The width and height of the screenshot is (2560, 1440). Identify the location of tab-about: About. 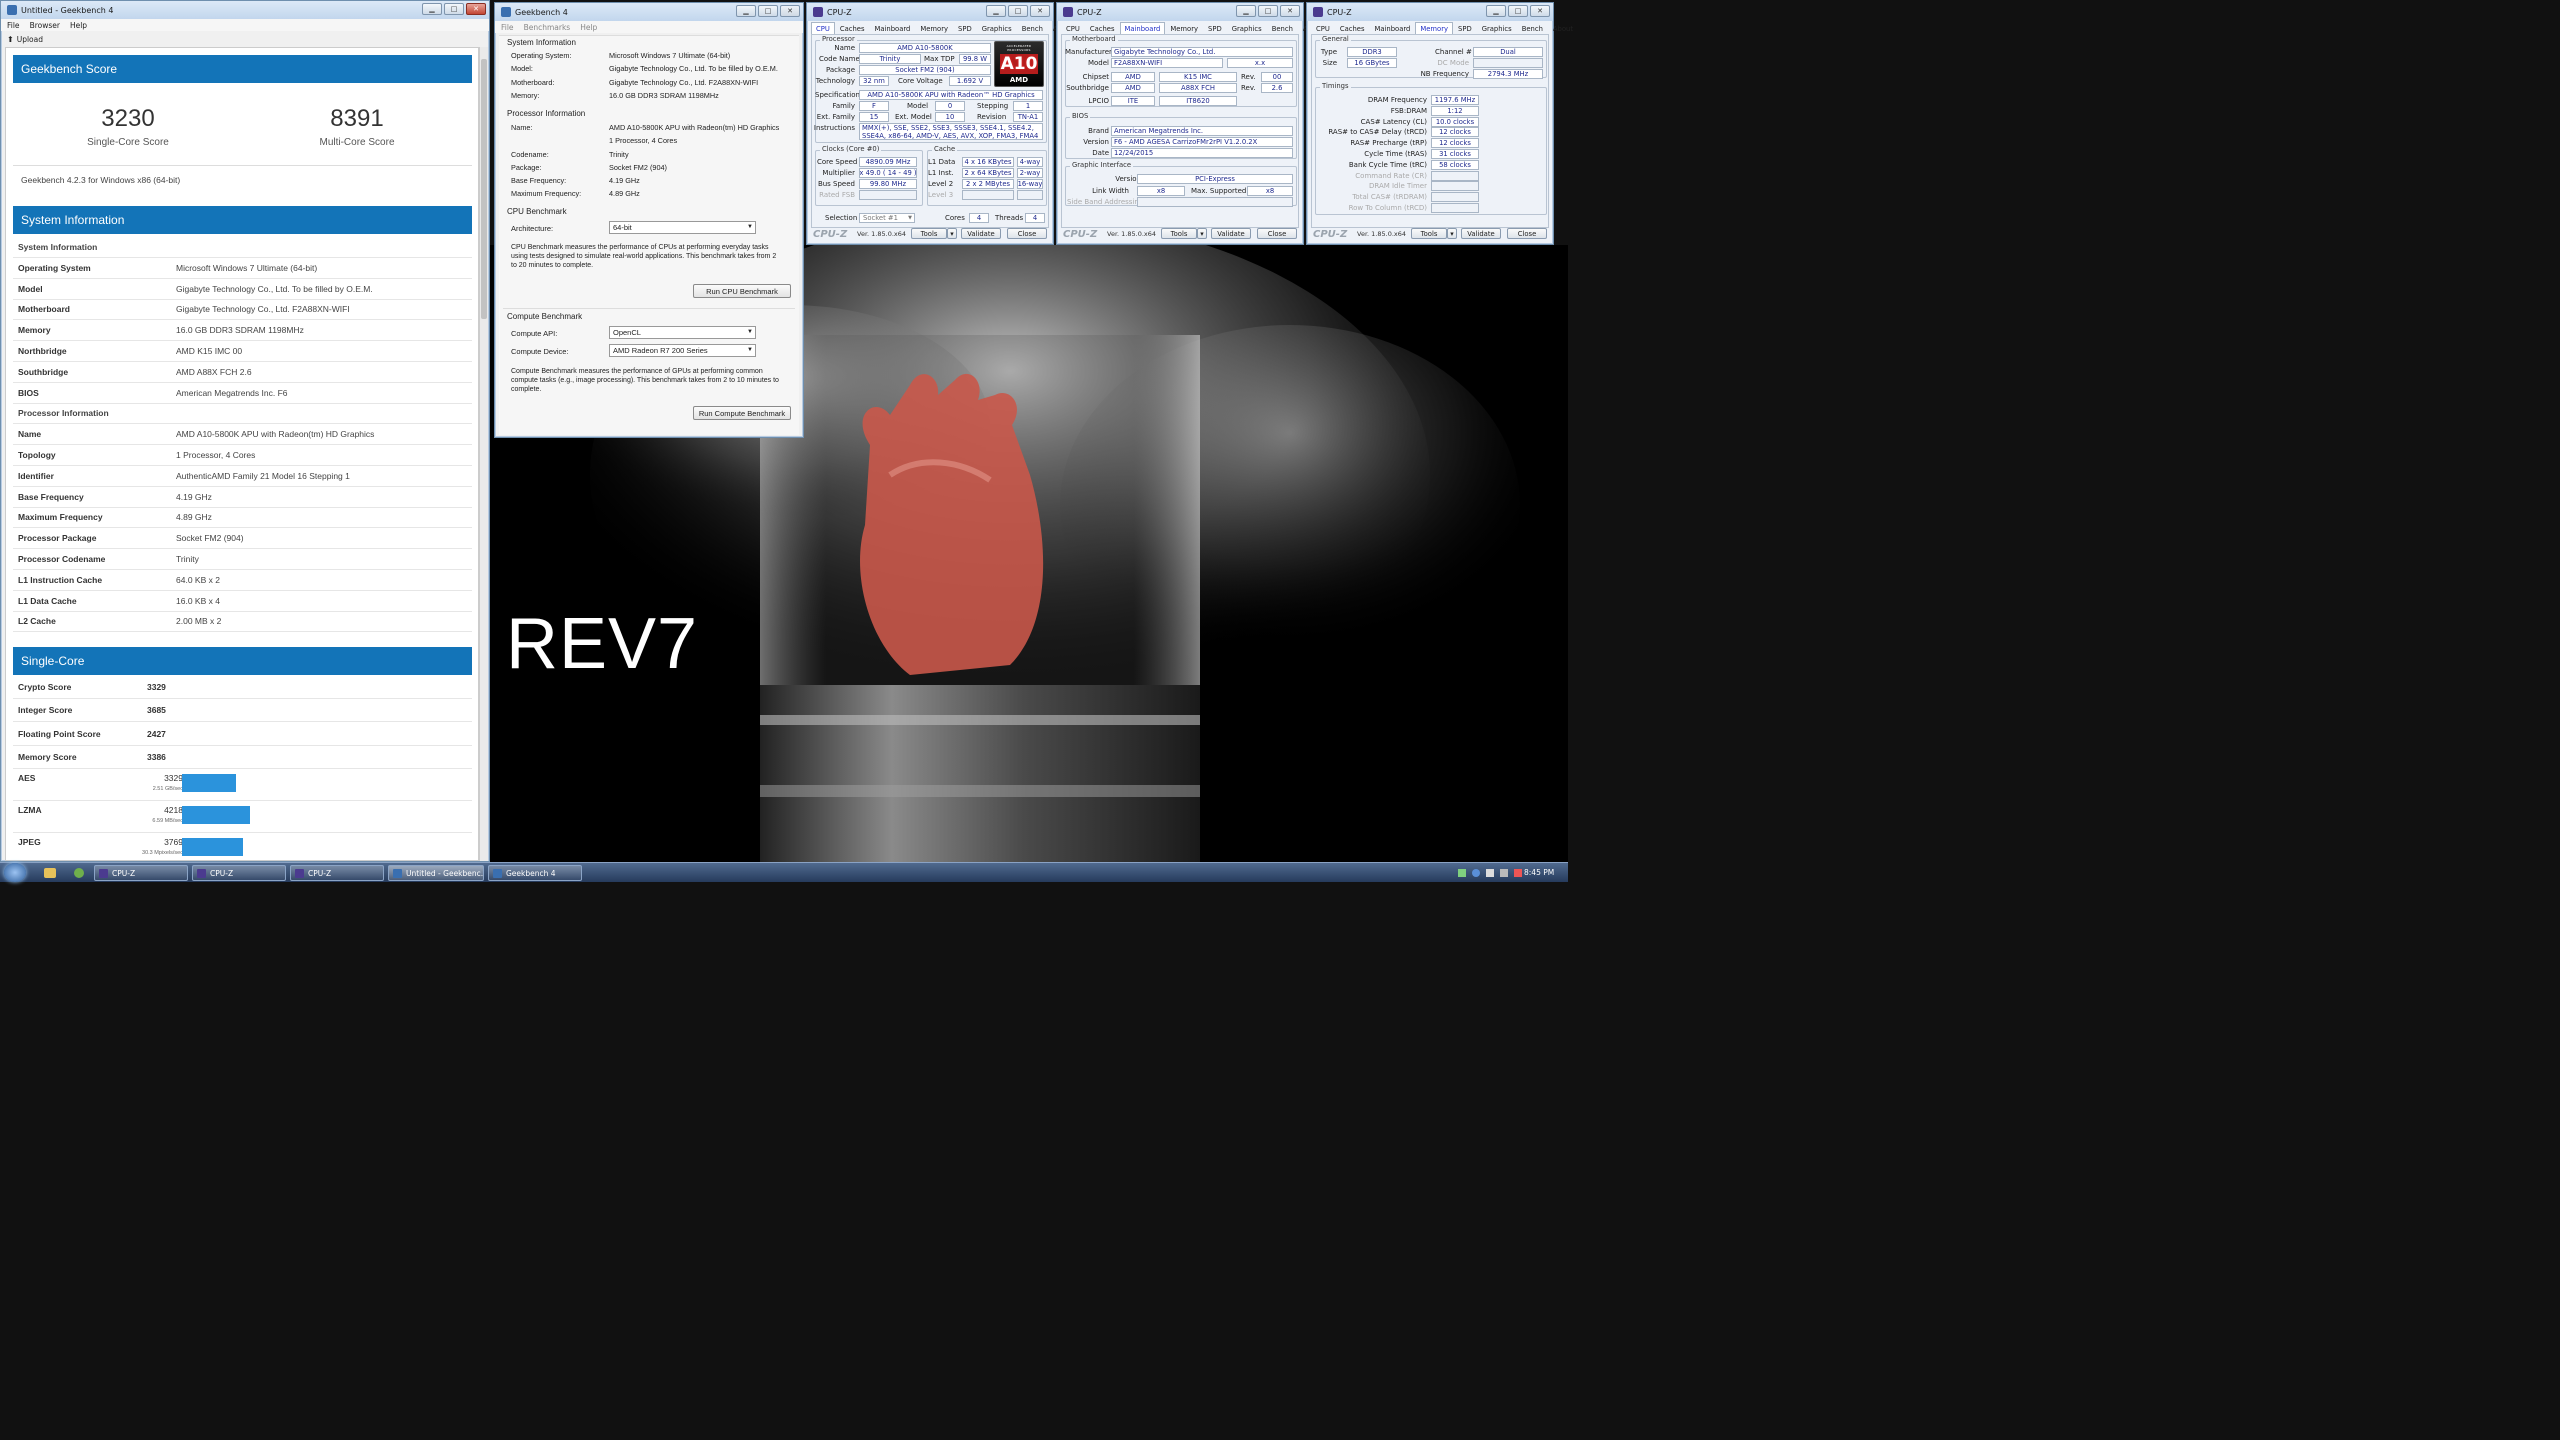
(1563, 29).